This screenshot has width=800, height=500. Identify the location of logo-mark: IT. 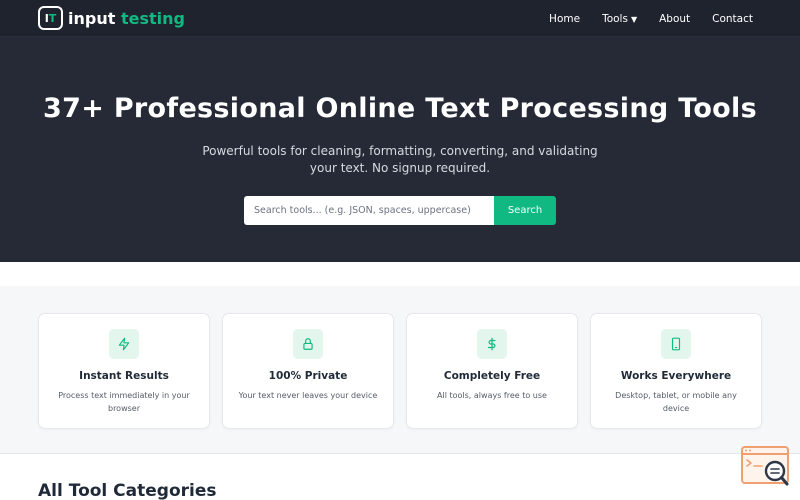
(50, 18).